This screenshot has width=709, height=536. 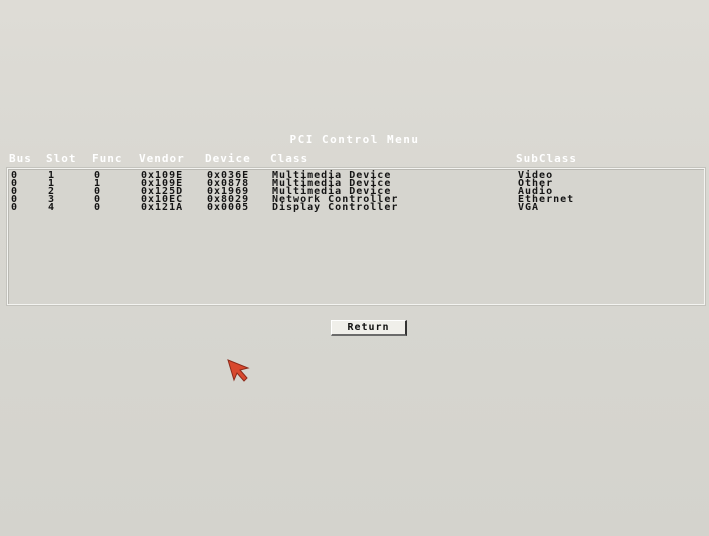 I want to click on cell-class: Display Controller, so click(x=335, y=207).